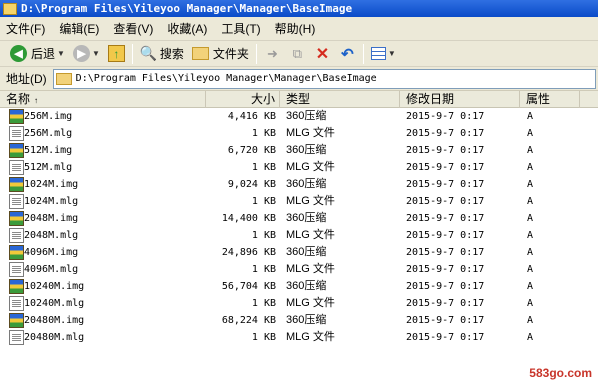 The height and width of the screenshot is (384, 598). Describe the element at coordinates (48, 116) in the screenshot. I see `file-name: 256M.img` at that location.